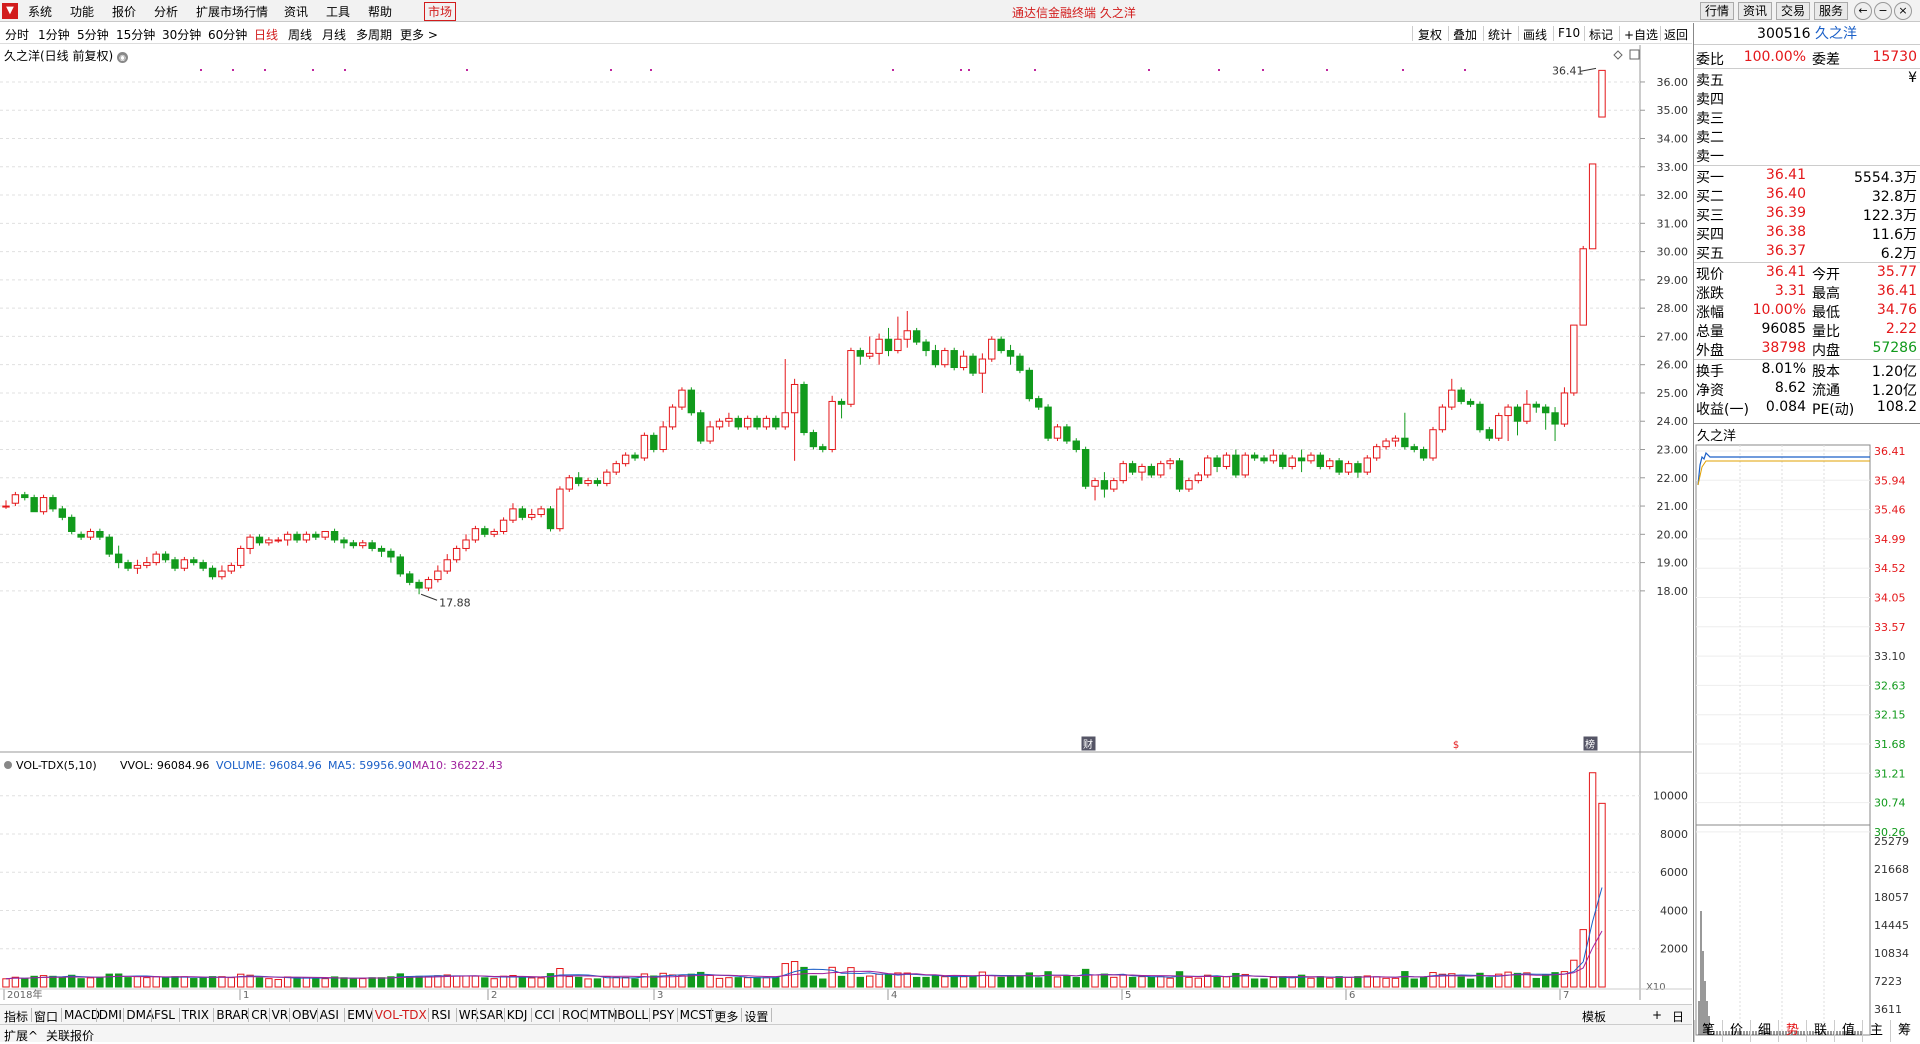 The width and height of the screenshot is (1920, 1044). Describe the element at coordinates (259, 1015) in the screenshot. I see `indicator-tab: CR` at that location.